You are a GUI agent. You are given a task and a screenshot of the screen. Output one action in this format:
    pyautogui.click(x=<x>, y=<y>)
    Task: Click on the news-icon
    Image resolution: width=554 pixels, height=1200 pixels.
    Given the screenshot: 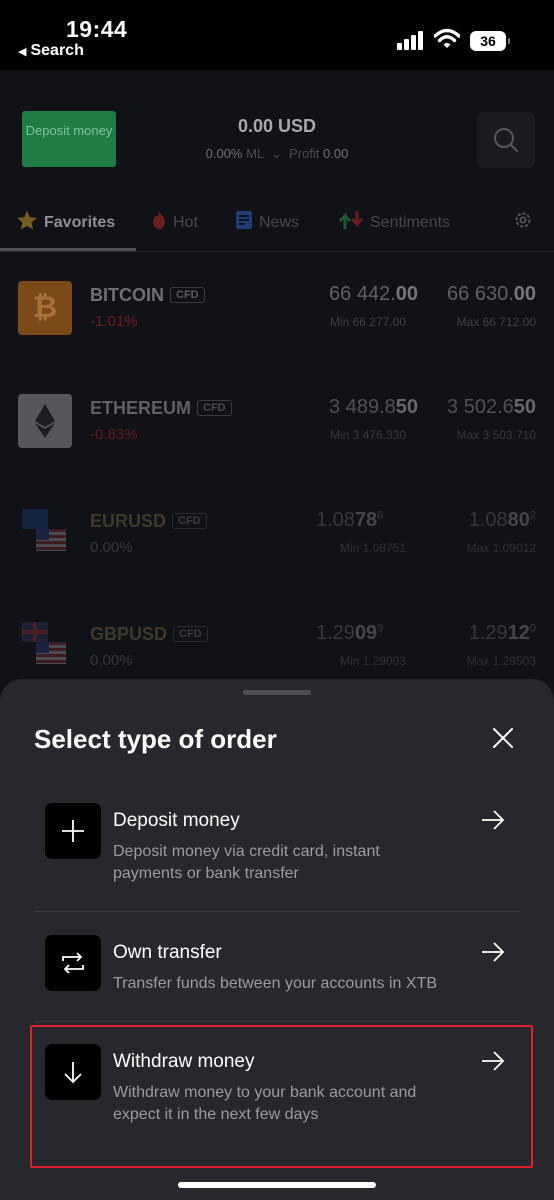 What is the action you would take?
    pyautogui.click(x=244, y=220)
    